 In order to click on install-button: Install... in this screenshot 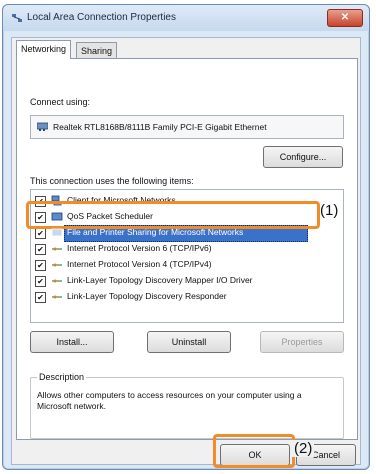, I will do `click(72, 342)`.